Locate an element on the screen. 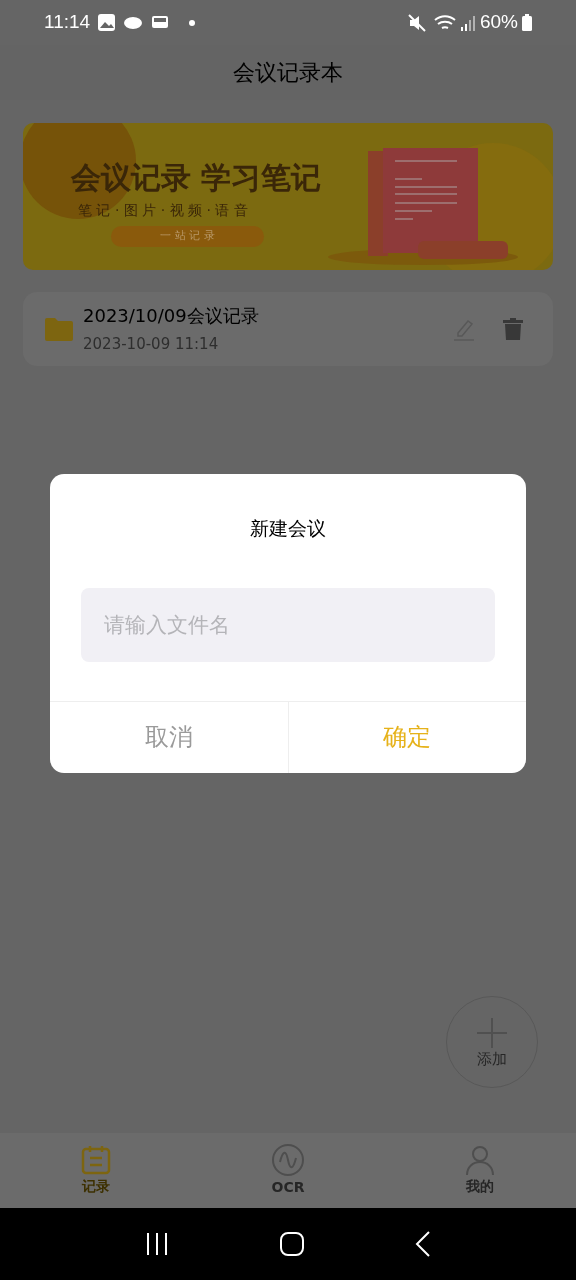  recent-apps-icon is located at coordinates (157, 1244).